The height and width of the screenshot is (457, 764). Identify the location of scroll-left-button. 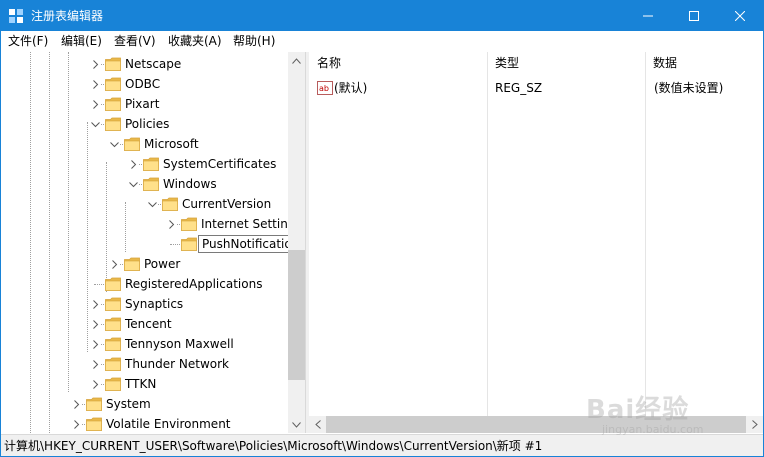
(317, 424).